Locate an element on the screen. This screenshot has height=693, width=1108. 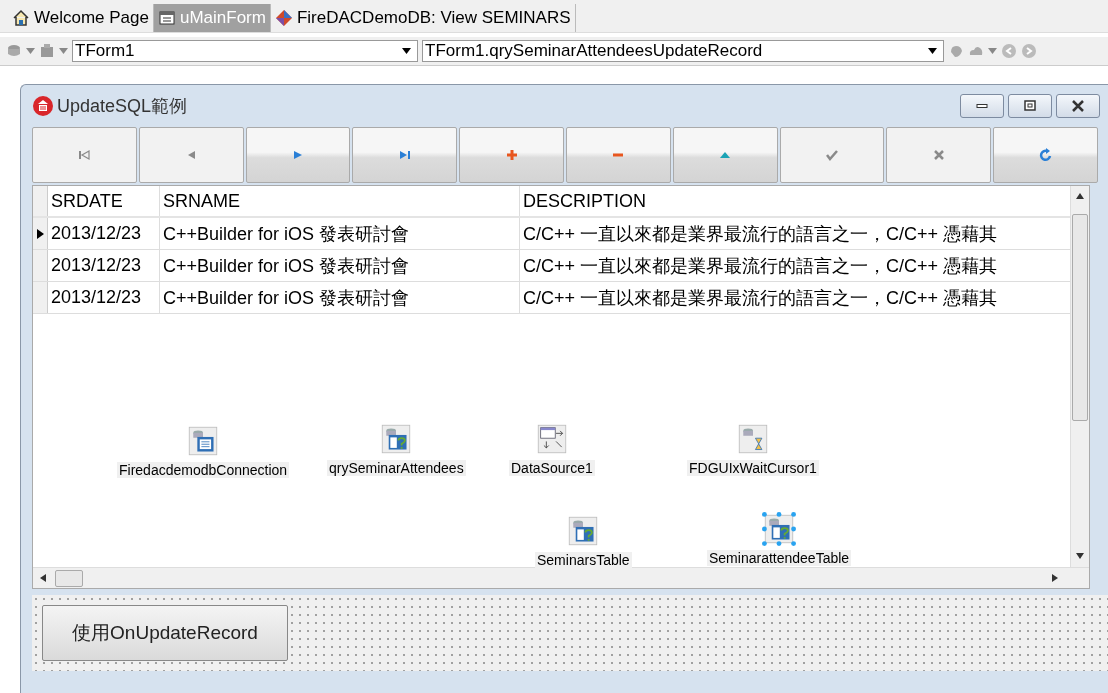
window-title: UpdateSQL範例 is located at coordinates (123, 106).